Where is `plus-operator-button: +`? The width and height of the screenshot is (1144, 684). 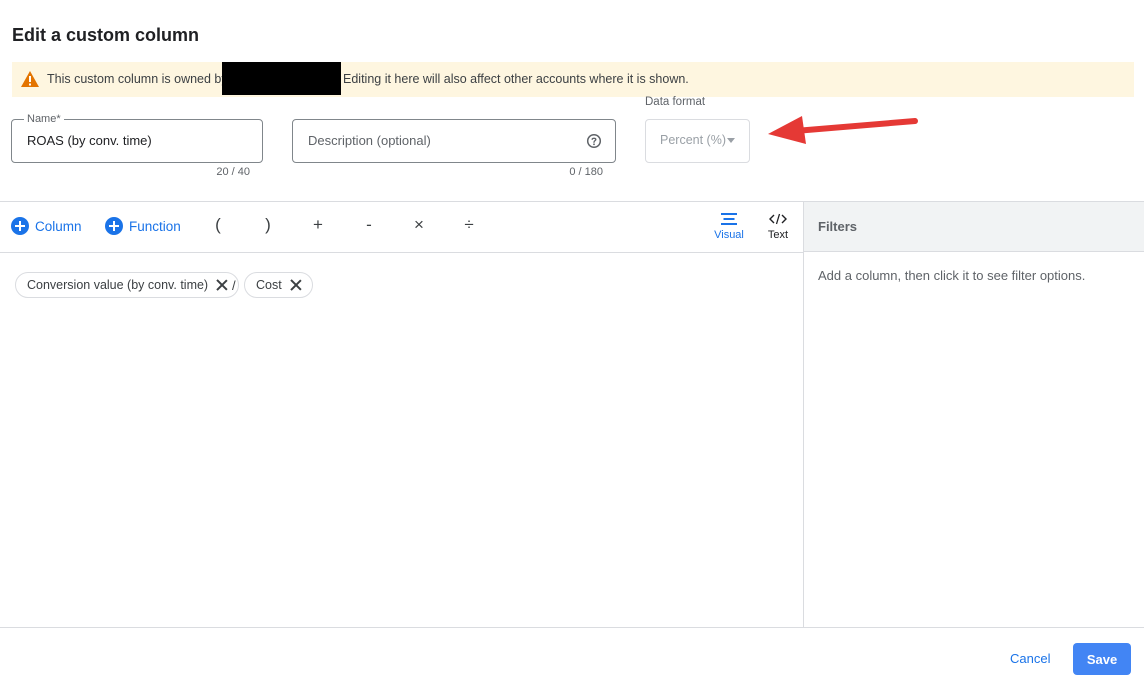
plus-operator-button: + is located at coordinates (318, 225).